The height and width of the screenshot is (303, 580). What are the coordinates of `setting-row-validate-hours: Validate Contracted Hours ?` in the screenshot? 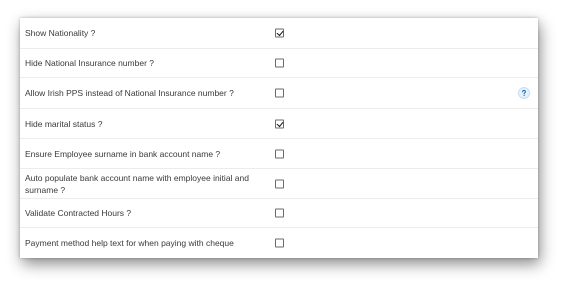 It's located at (279, 213).